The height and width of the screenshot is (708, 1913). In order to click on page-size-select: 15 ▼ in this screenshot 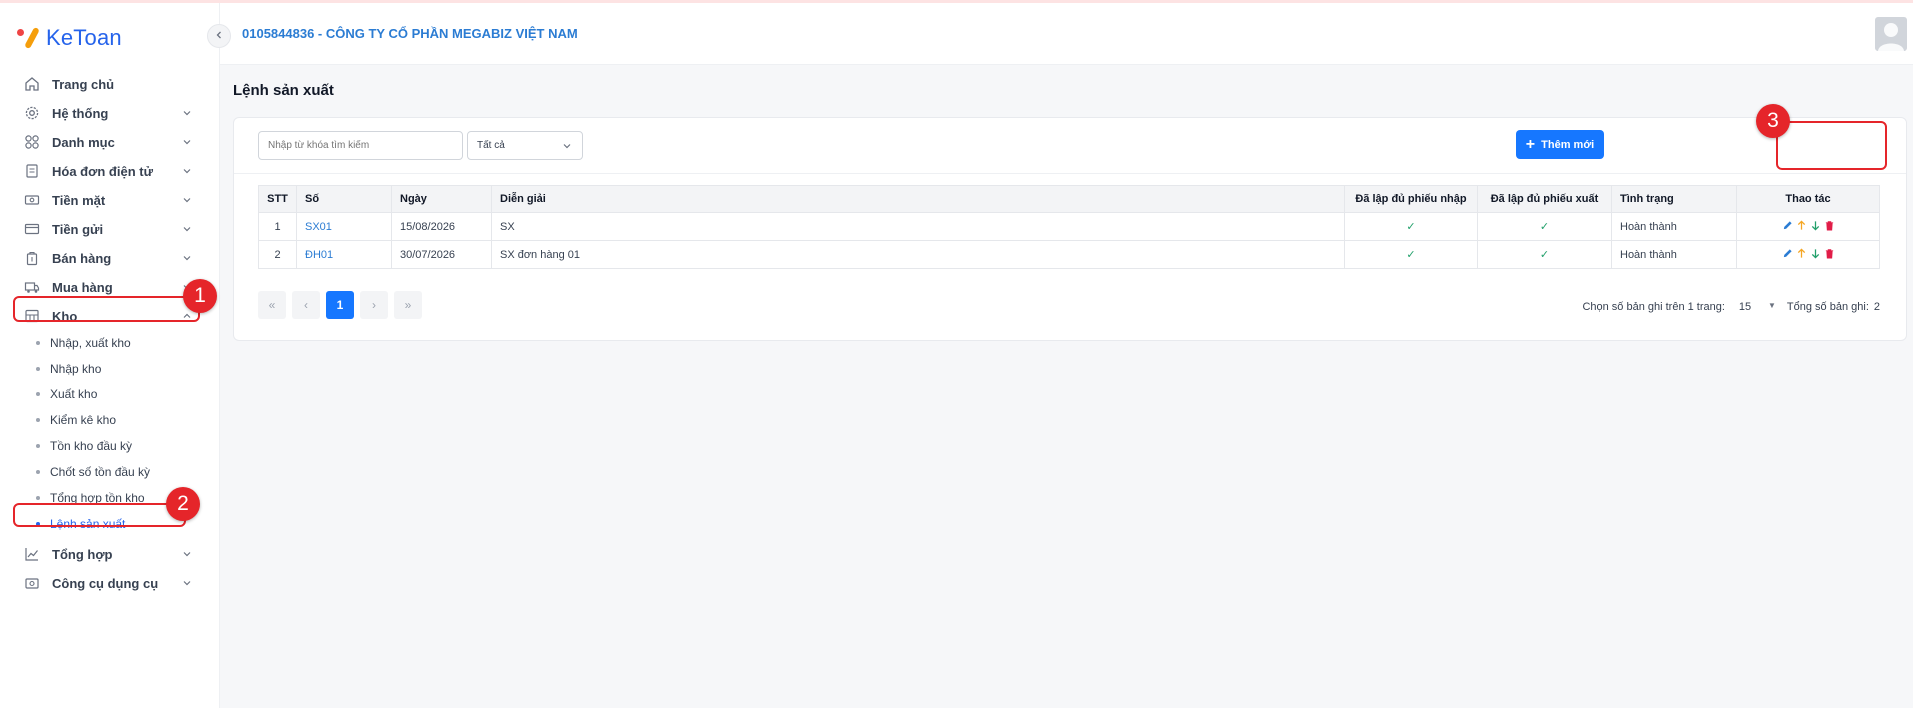, I will do `click(1756, 307)`.